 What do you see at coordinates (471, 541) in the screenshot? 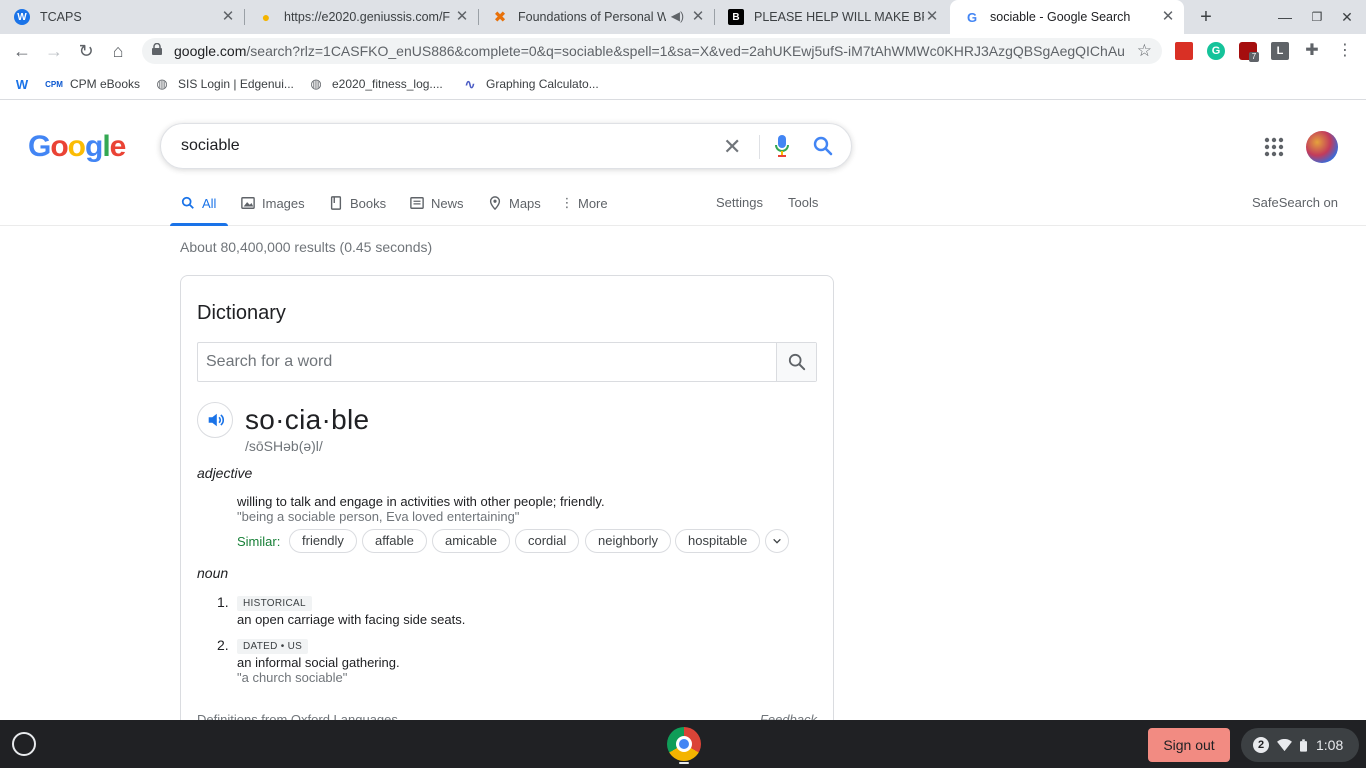
I see `similar-chip-amicable: amicable` at bounding box center [471, 541].